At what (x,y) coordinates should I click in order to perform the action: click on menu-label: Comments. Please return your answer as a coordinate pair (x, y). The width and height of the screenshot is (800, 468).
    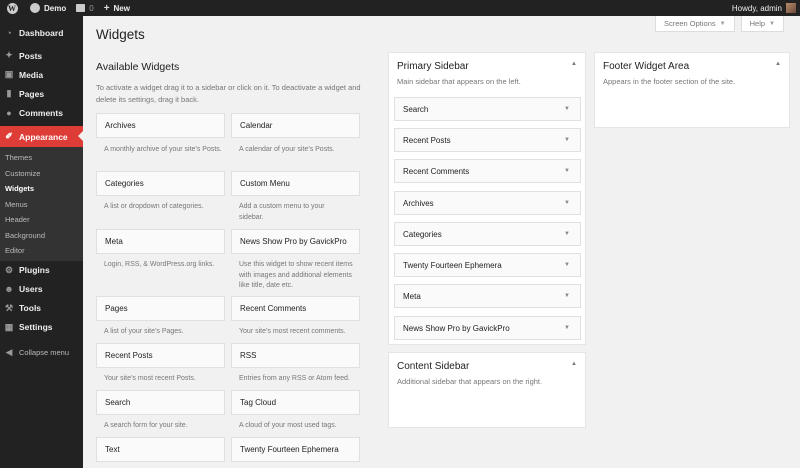
    Looking at the image, I should click on (41, 112).